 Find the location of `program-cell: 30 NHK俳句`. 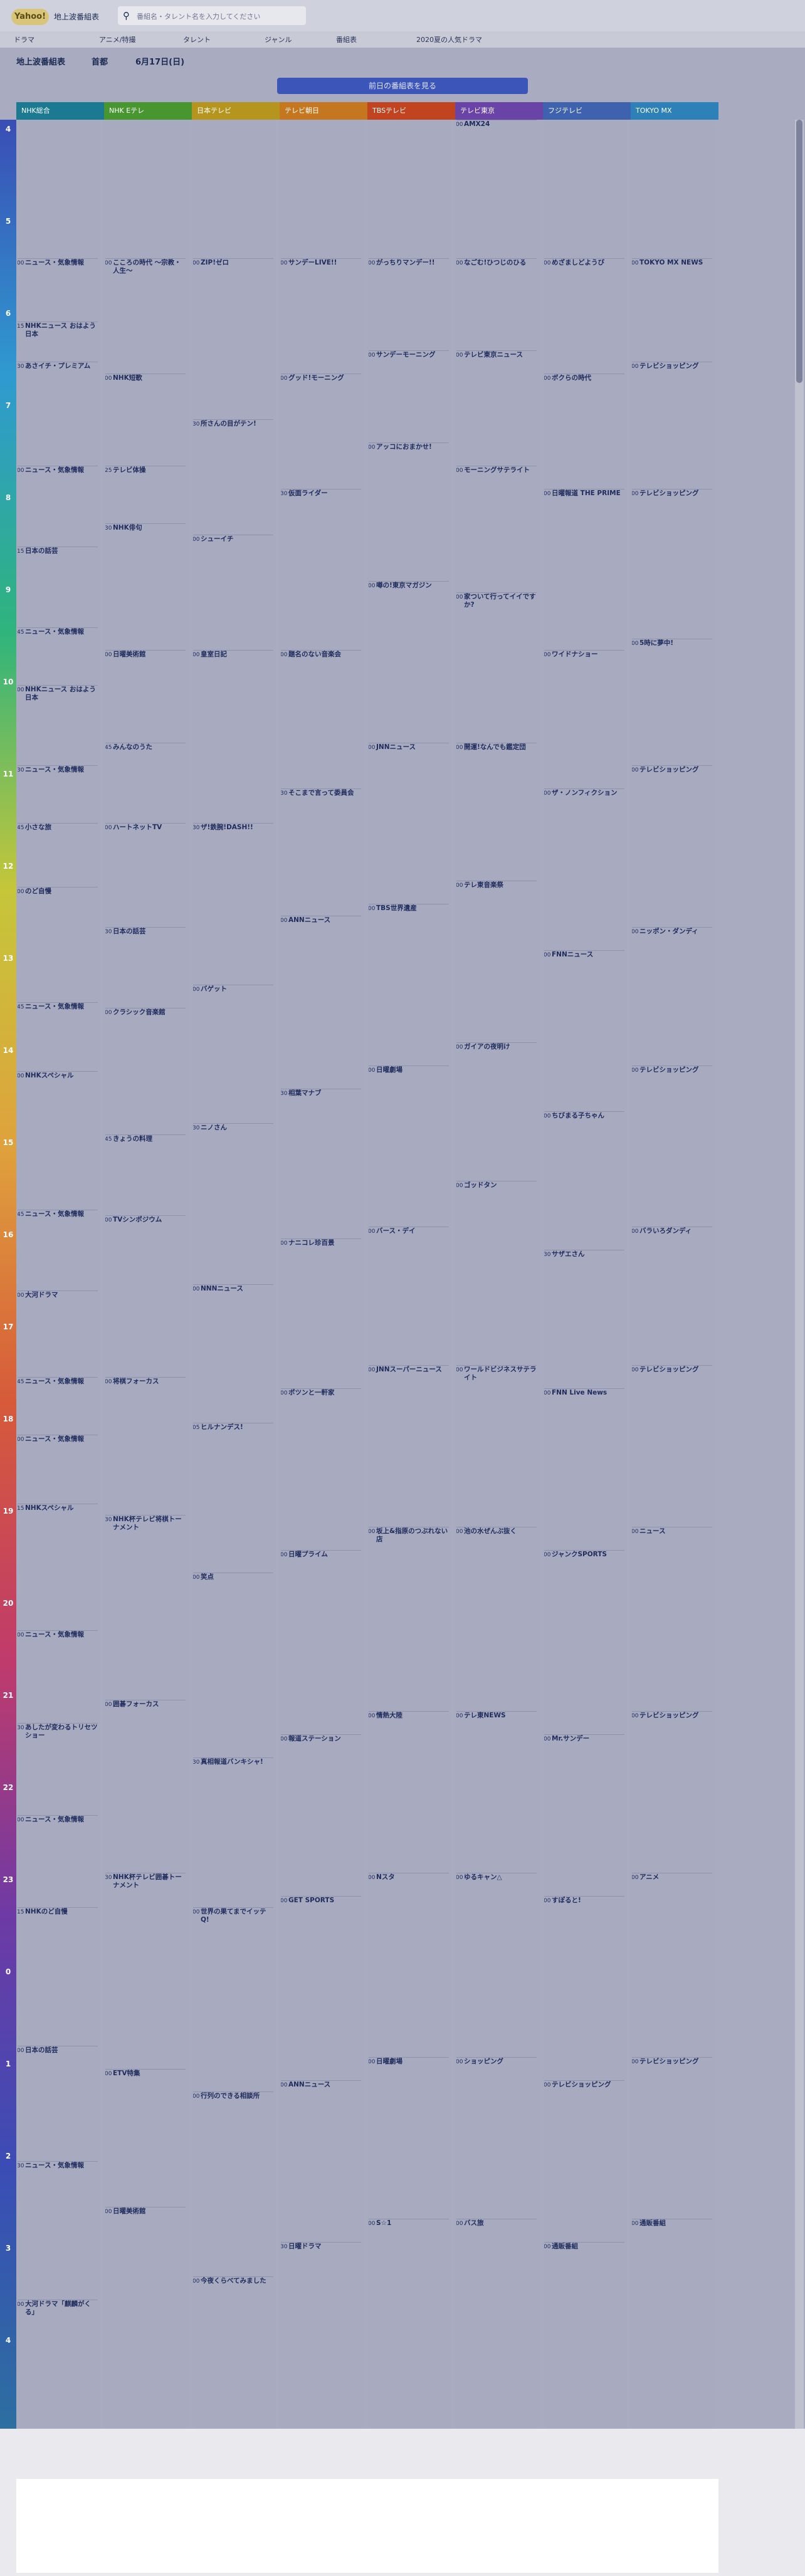

program-cell: 30 NHK俳句 is located at coordinates (145, 586).